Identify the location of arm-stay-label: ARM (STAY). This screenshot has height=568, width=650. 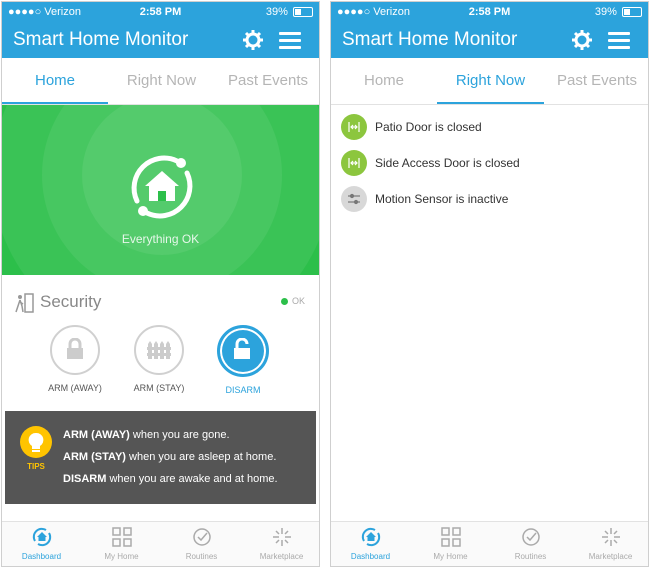
(159, 388).